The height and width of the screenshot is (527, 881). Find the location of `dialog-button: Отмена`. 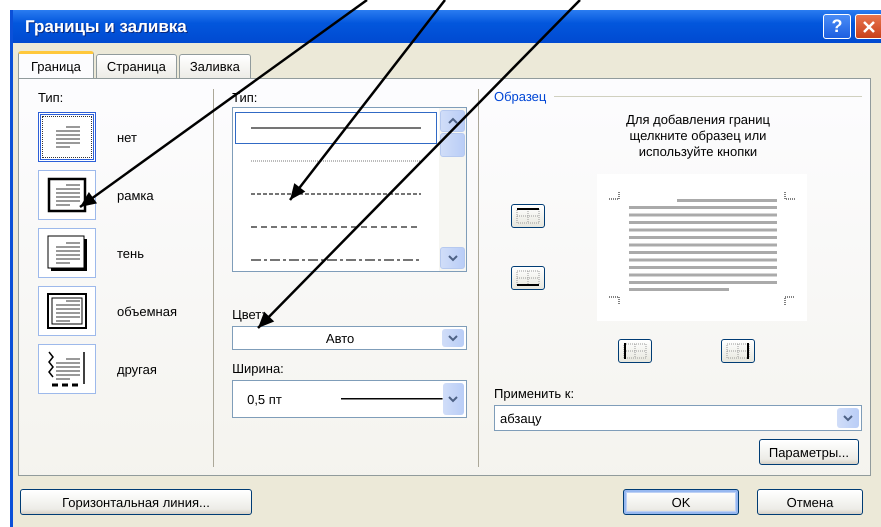

dialog-button: Отмена is located at coordinates (810, 502).